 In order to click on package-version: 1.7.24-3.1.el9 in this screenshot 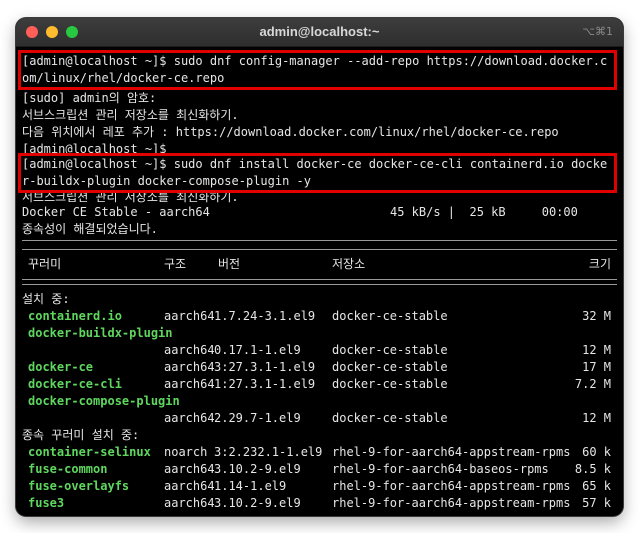, I will do `click(265, 316)`.